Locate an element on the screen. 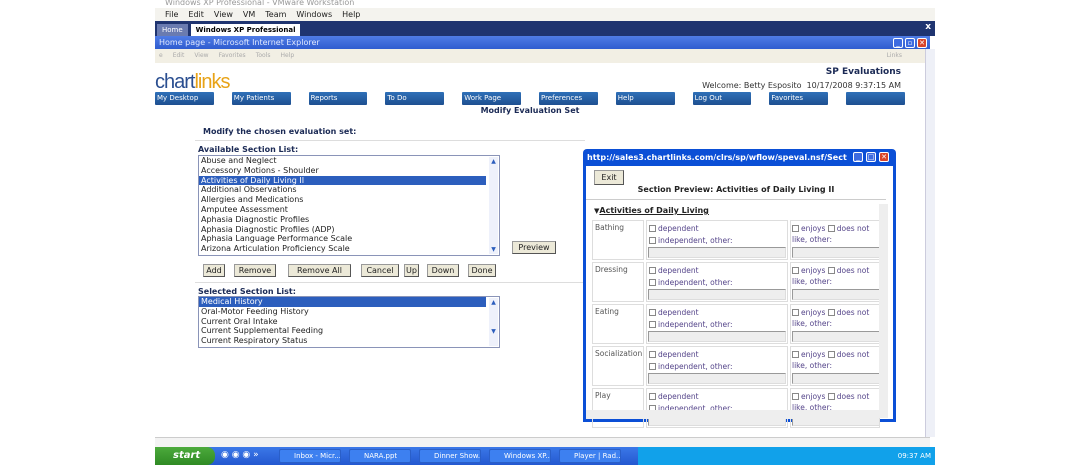 The image size is (1089, 465). nav-work-page: Work Page is located at coordinates (491, 98).